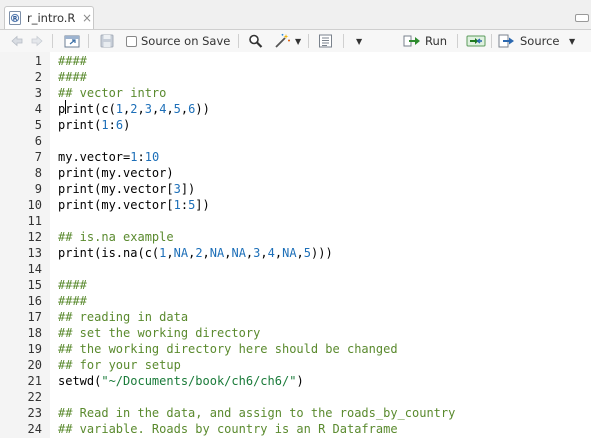 This screenshot has height=438, width=591. Describe the element at coordinates (295, 141) in the screenshot. I see `code-line: 6` at that location.